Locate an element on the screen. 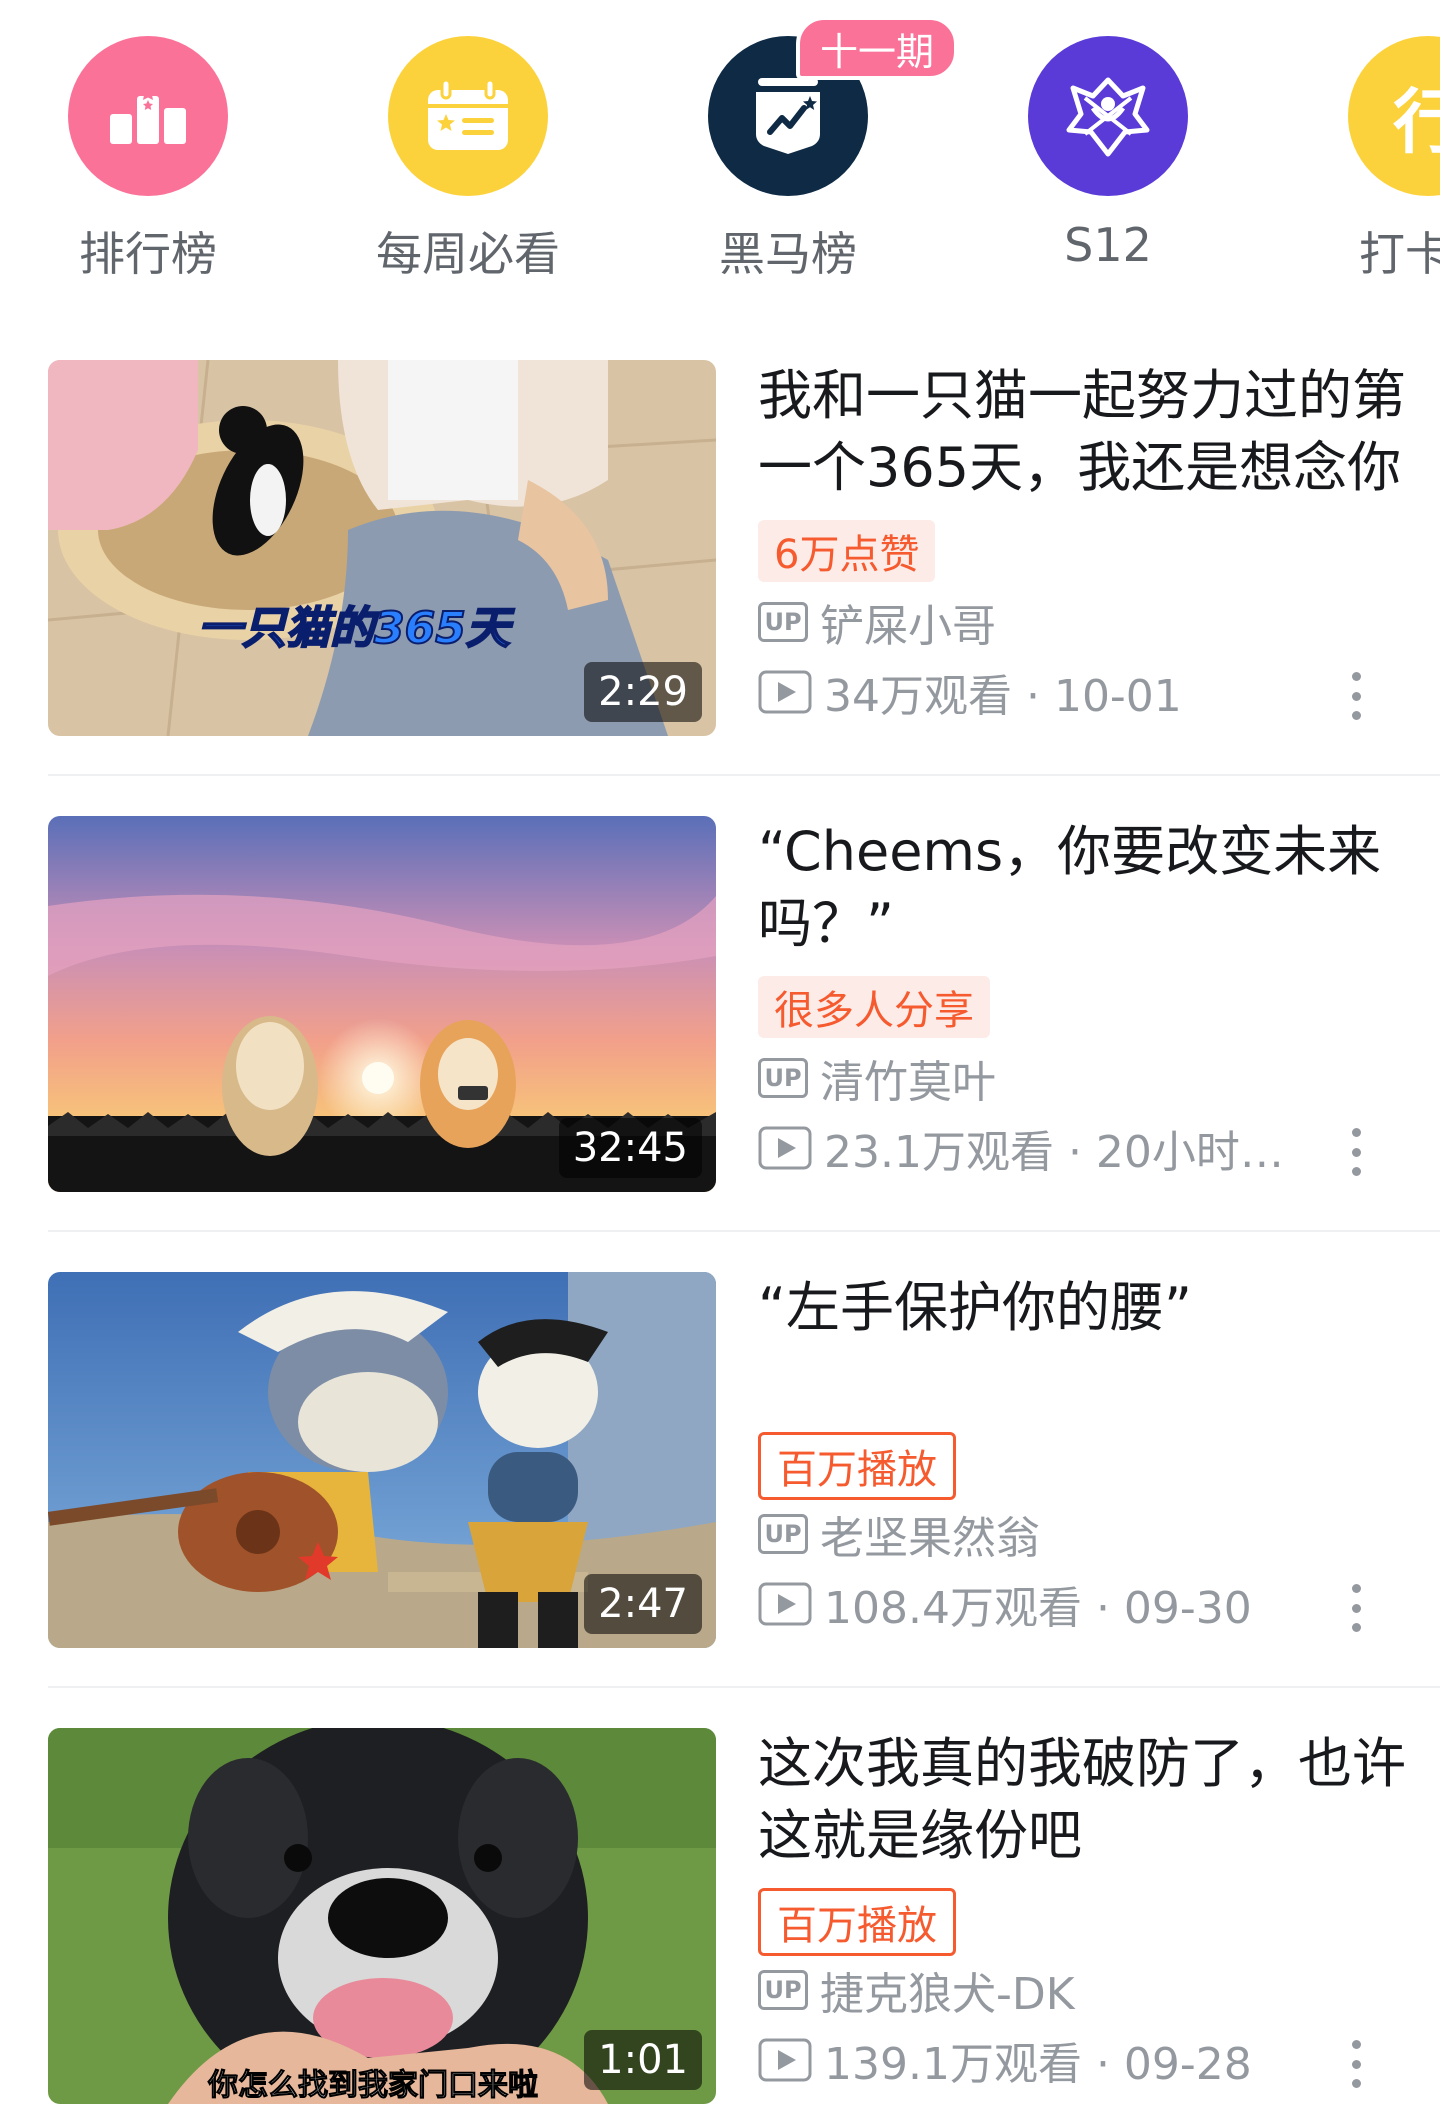 The image size is (1440, 2122). category-label: S12 is located at coordinates (1108, 245).